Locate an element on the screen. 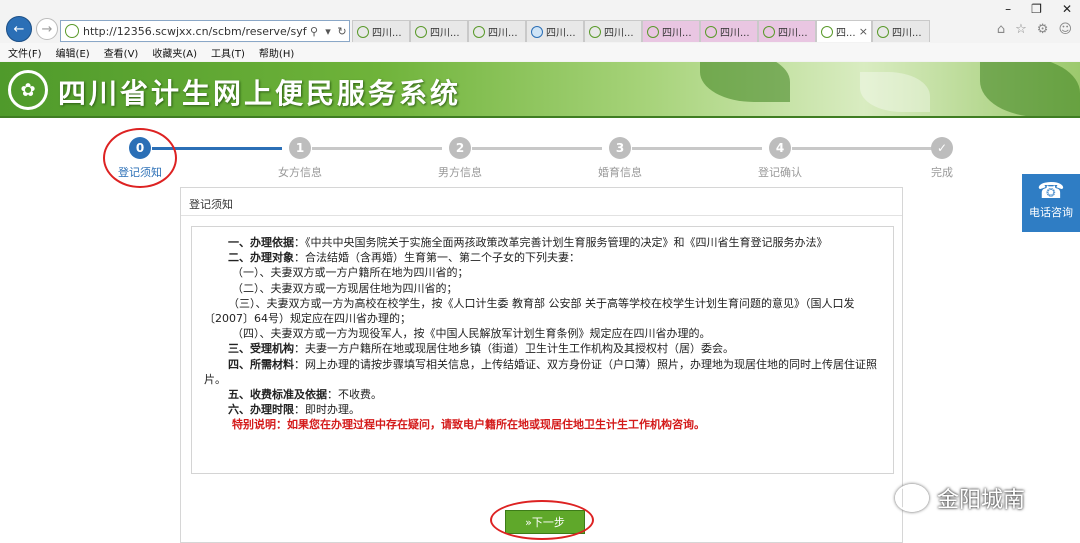 This screenshot has height=543, width=1080. notice-fee-text: ：不收费。 is located at coordinates (354, 395).